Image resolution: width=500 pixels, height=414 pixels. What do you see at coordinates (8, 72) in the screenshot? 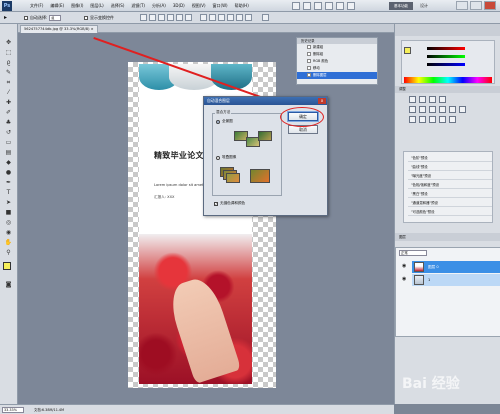
I see `quick-select-tool-icon: ✎` at bounding box center [8, 72].